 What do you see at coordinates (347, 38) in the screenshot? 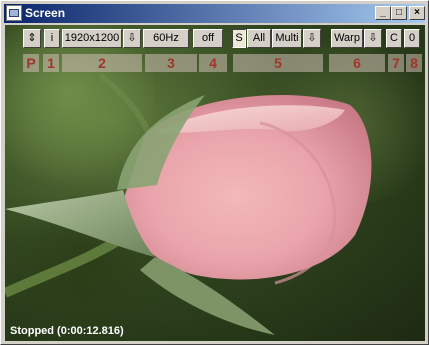
I see `warp-button: Warp` at bounding box center [347, 38].